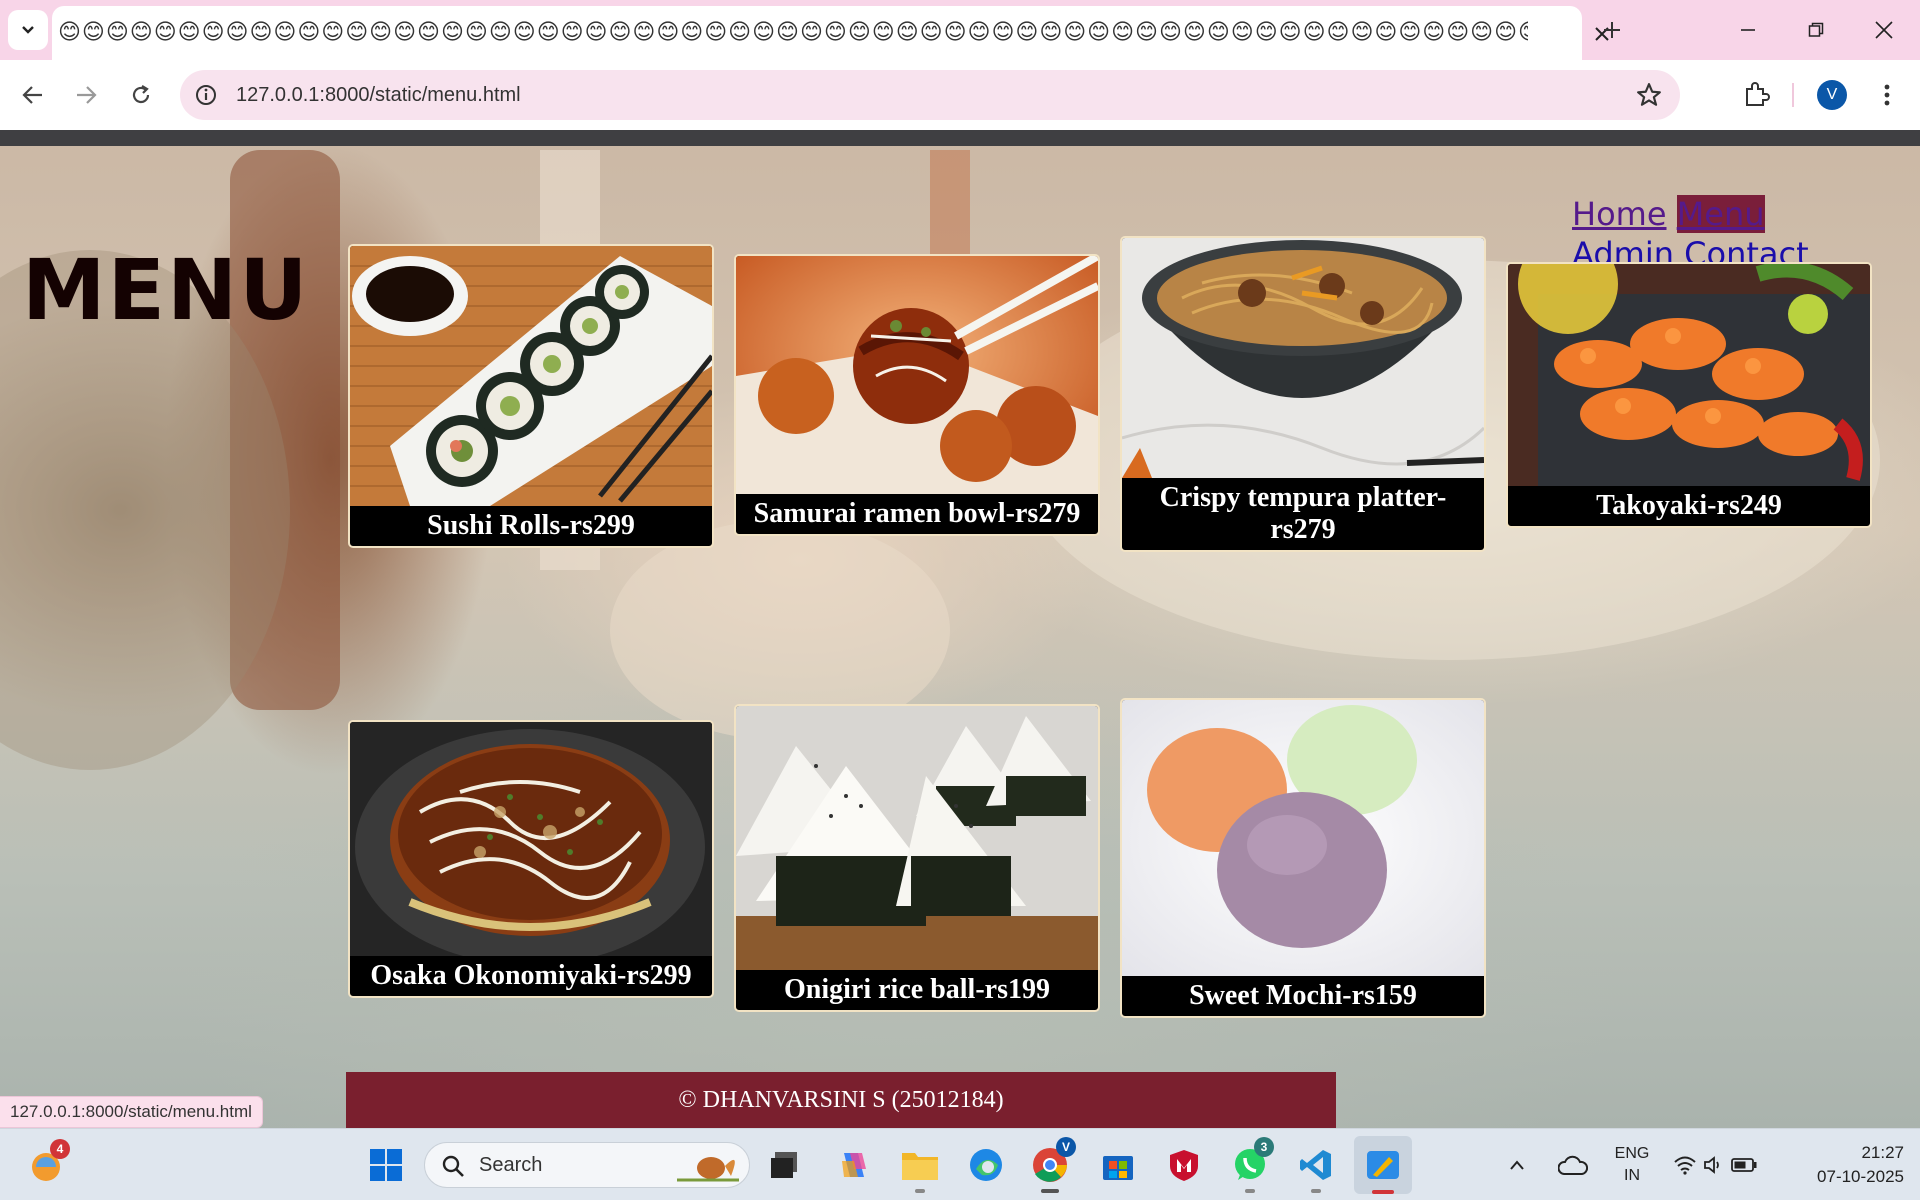  I want to click on minimize-icon, so click(1748, 30).